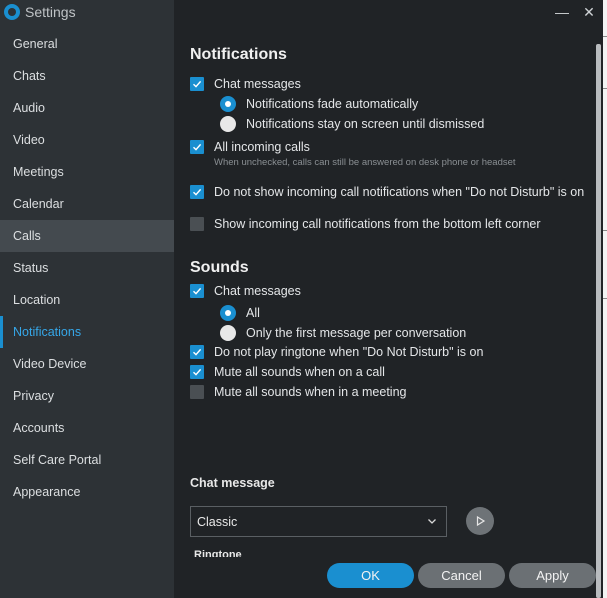 The height and width of the screenshot is (598, 607). Describe the element at coordinates (197, 224) in the screenshot. I see `bottom-left-checkbox` at that location.